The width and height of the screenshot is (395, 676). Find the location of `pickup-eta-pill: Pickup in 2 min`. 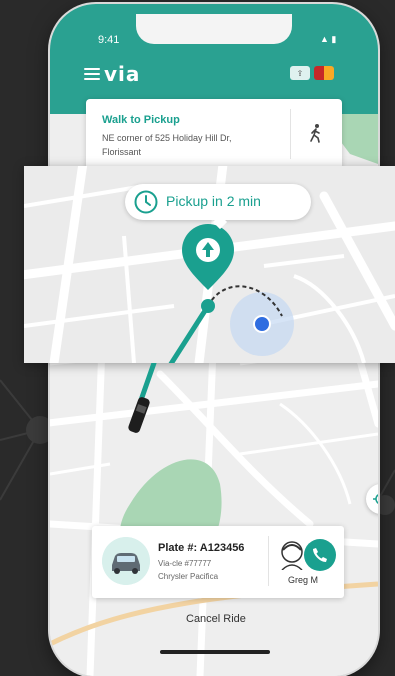

pickup-eta-pill: Pickup in 2 min is located at coordinates (218, 202).